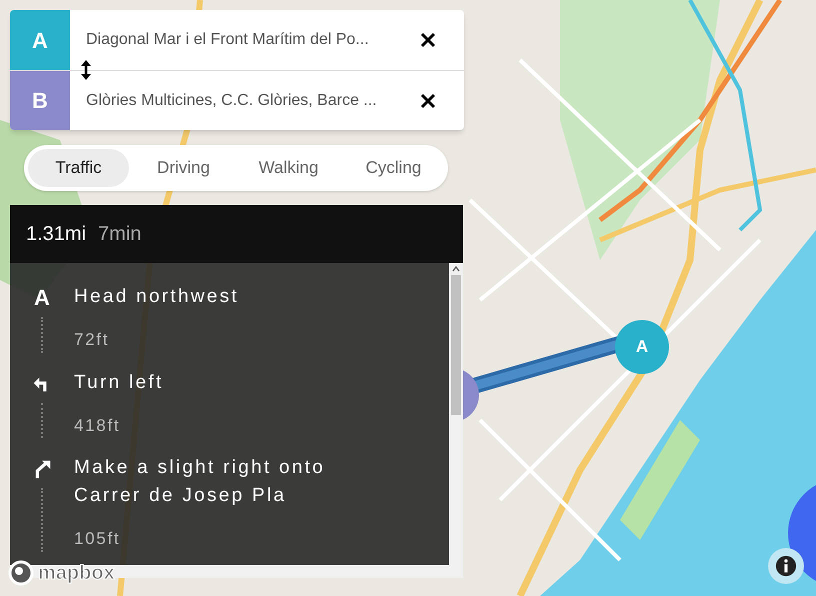  What do you see at coordinates (76, 573) in the screenshot?
I see `logo-wordmark: mapbox` at bounding box center [76, 573].